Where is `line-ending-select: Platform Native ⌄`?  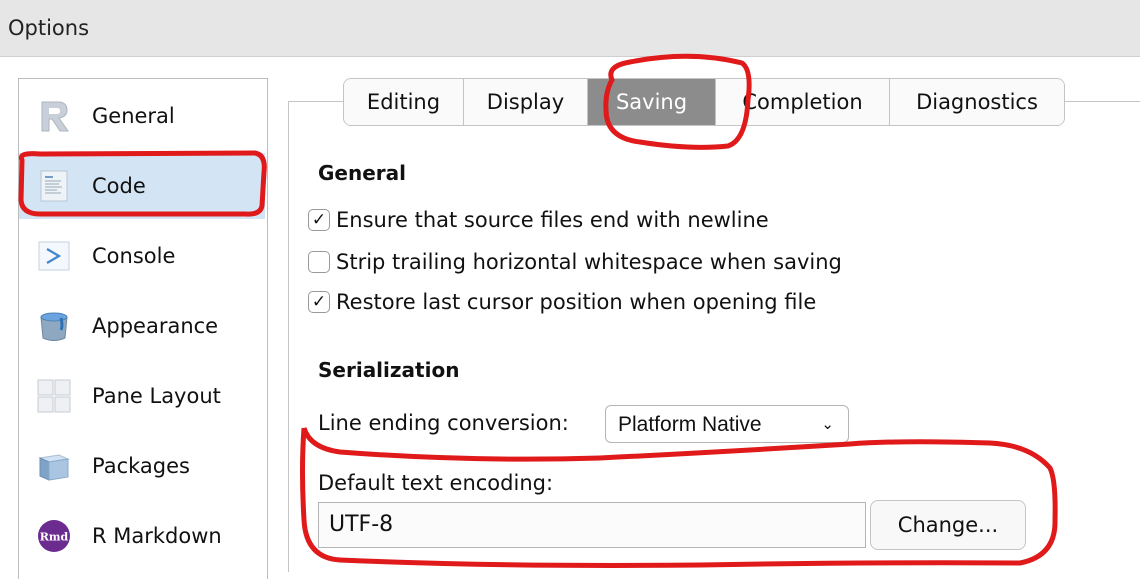
line-ending-select: Platform Native ⌄ is located at coordinates (727, 424).